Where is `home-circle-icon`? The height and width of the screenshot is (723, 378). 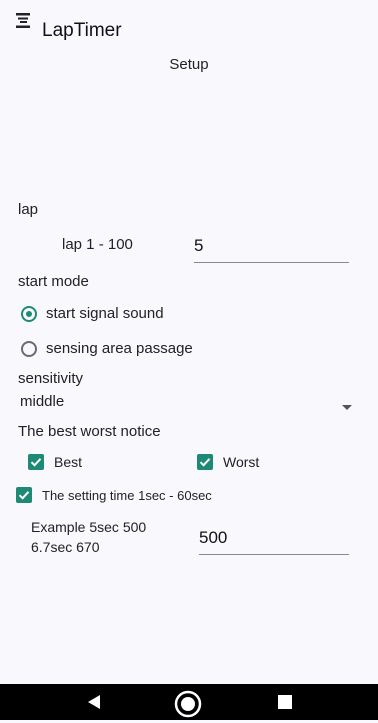 home-circle-icon is located at coordinates (188, 706).